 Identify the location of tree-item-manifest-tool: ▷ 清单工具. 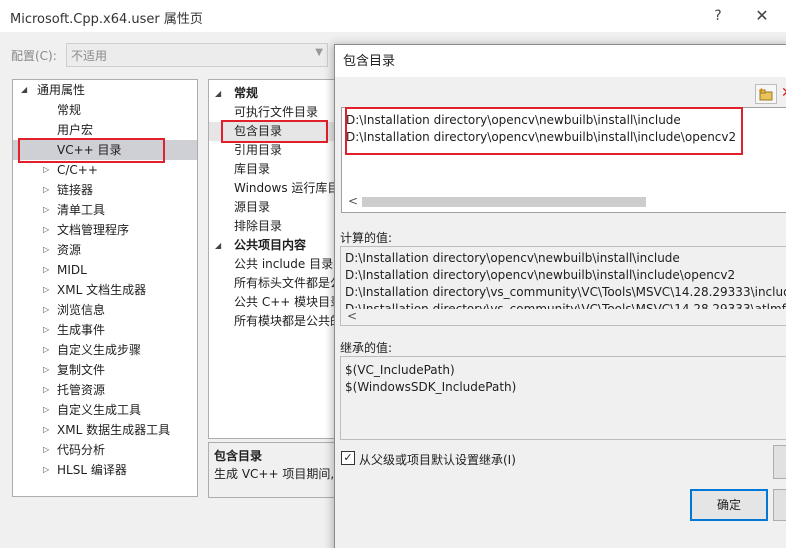
(105, 210).